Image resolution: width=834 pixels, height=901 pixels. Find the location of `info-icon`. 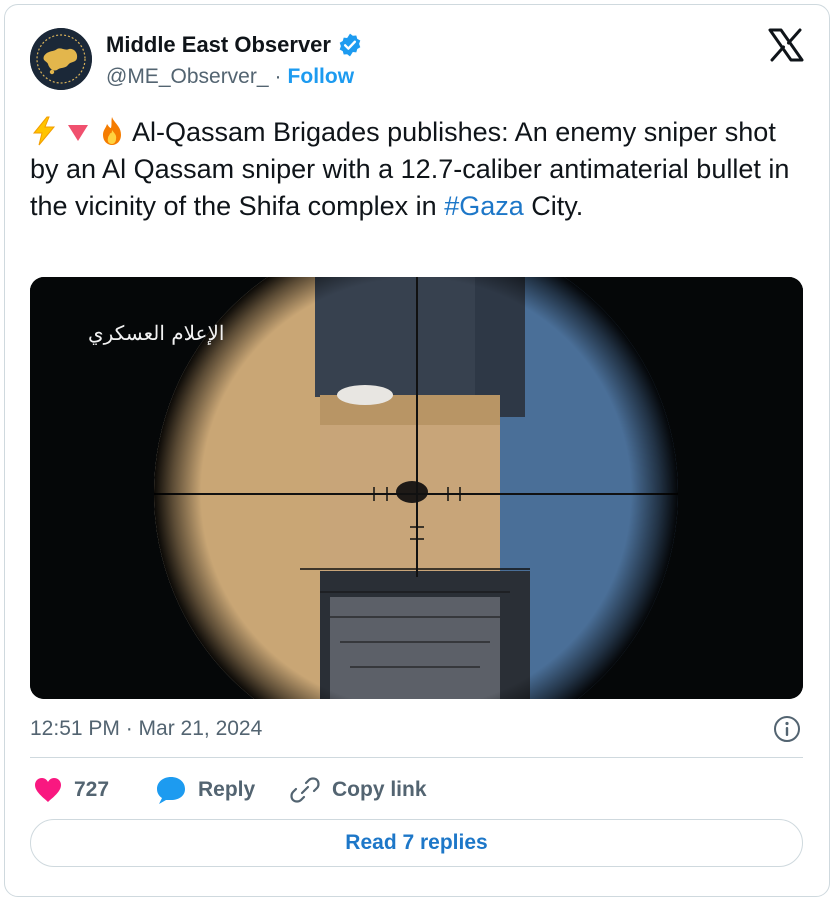

info-icon is located at coordinates (787, 729).